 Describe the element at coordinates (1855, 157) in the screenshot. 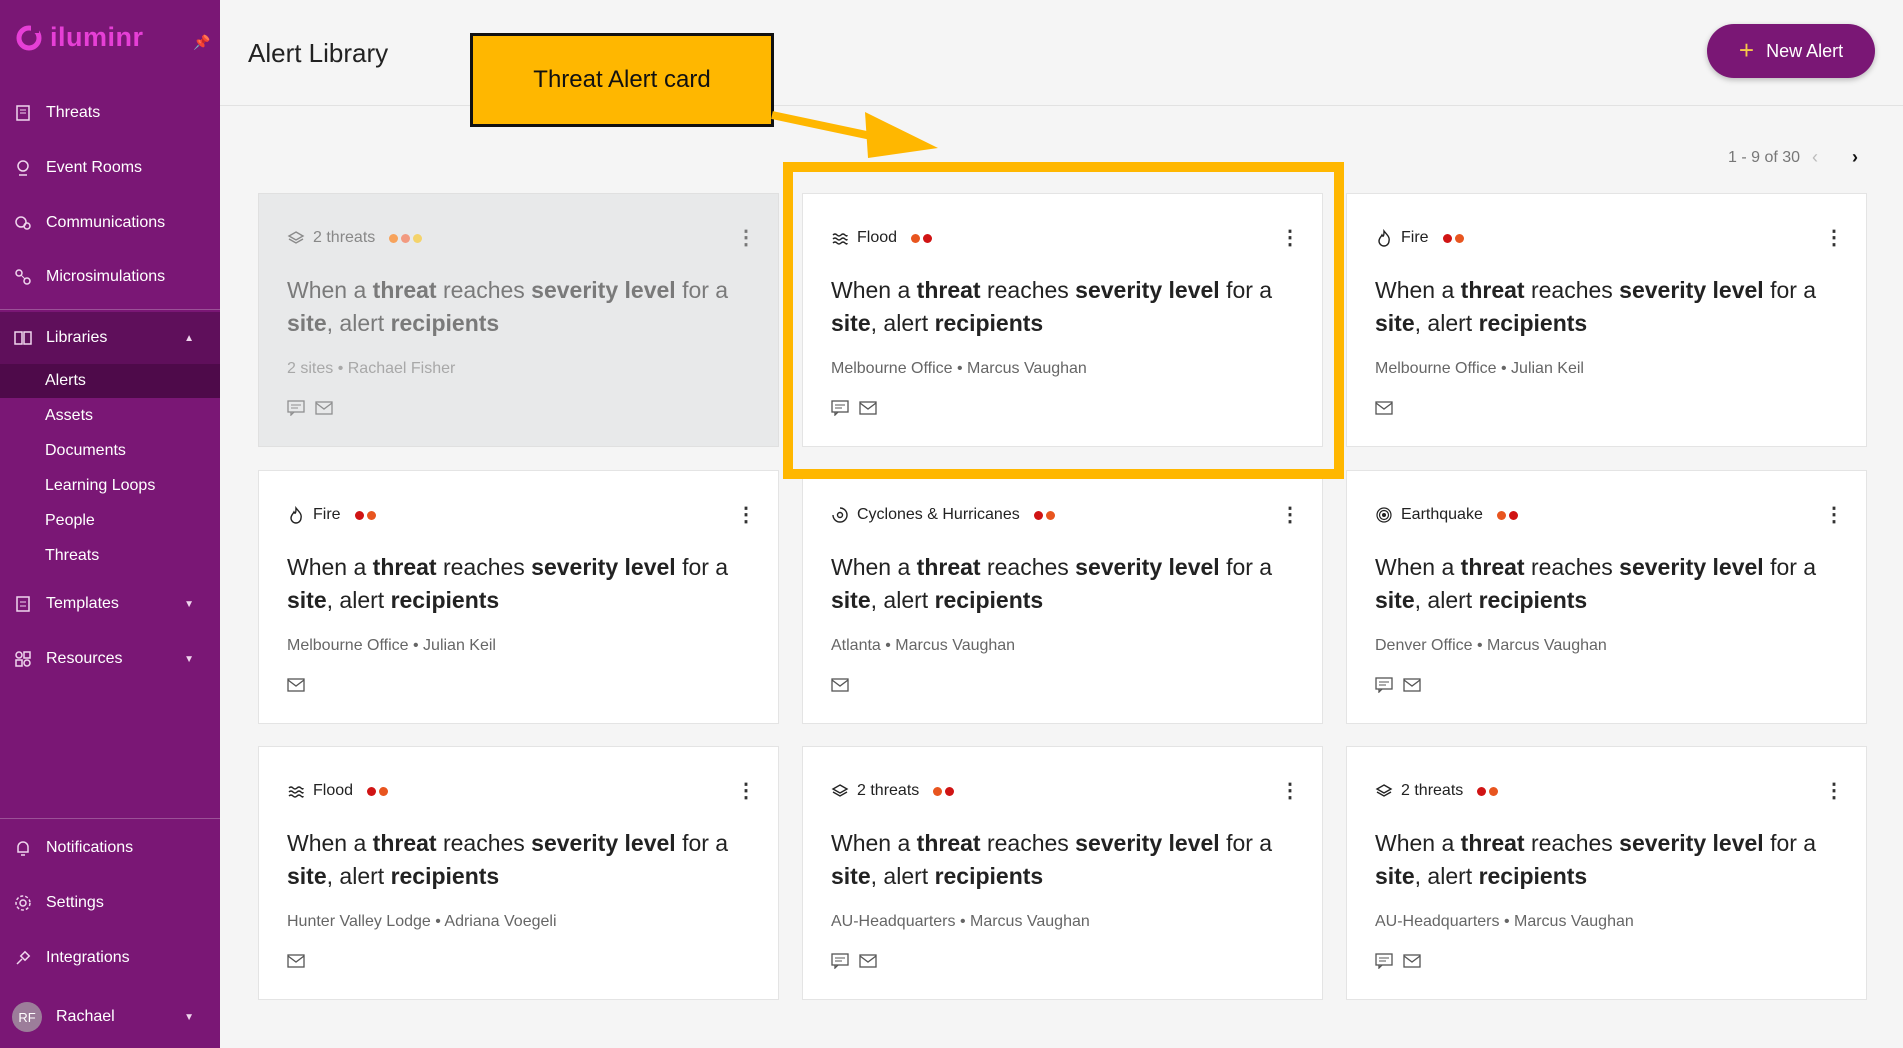

I see `chevron-right-icon: ›` at that location.